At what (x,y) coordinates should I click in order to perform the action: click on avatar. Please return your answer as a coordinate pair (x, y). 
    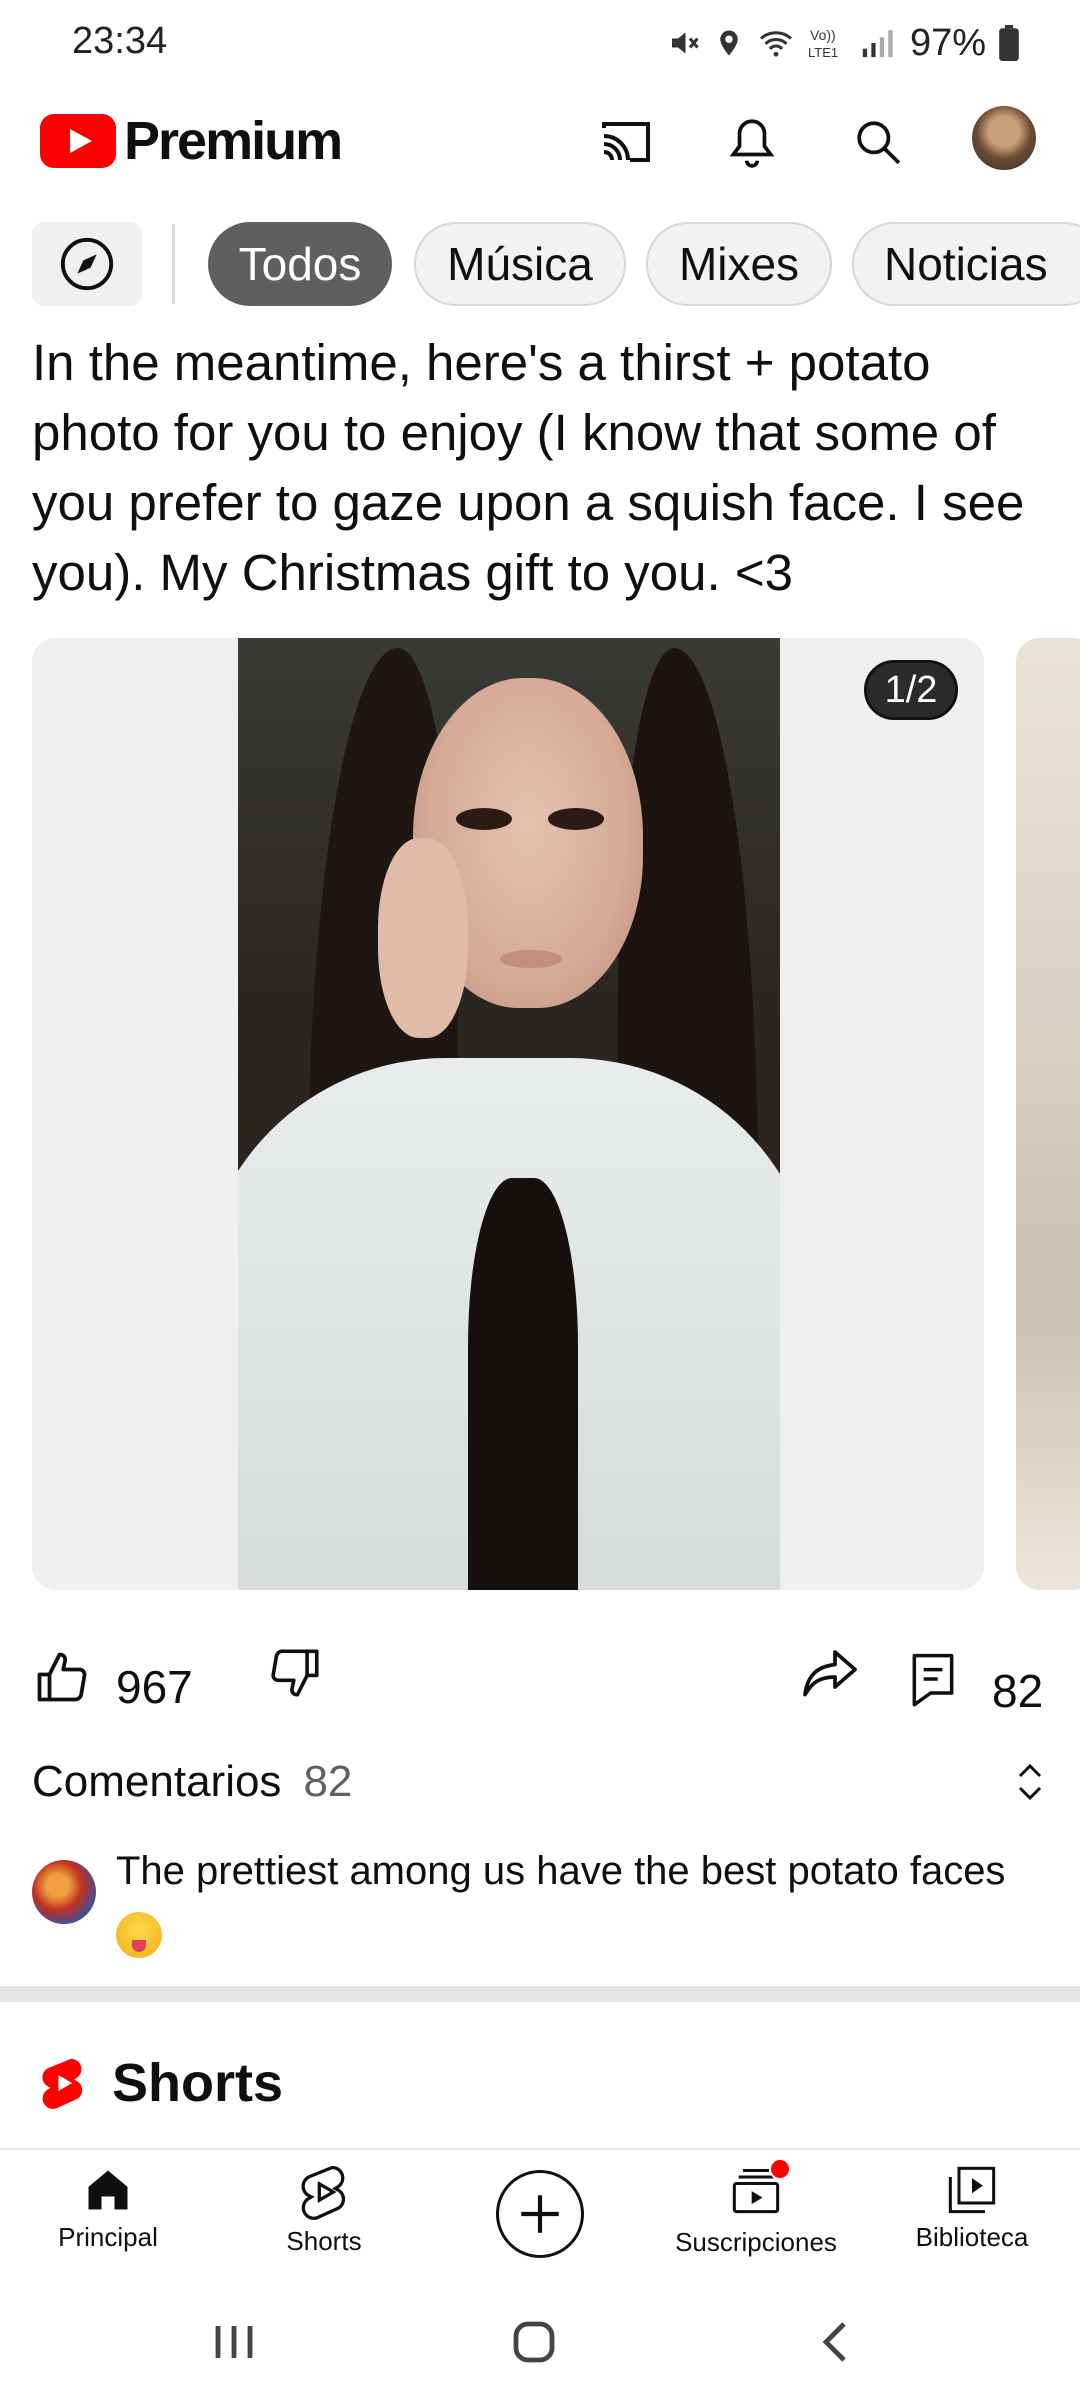
    Looking at the image, I should click on (1004, 138).